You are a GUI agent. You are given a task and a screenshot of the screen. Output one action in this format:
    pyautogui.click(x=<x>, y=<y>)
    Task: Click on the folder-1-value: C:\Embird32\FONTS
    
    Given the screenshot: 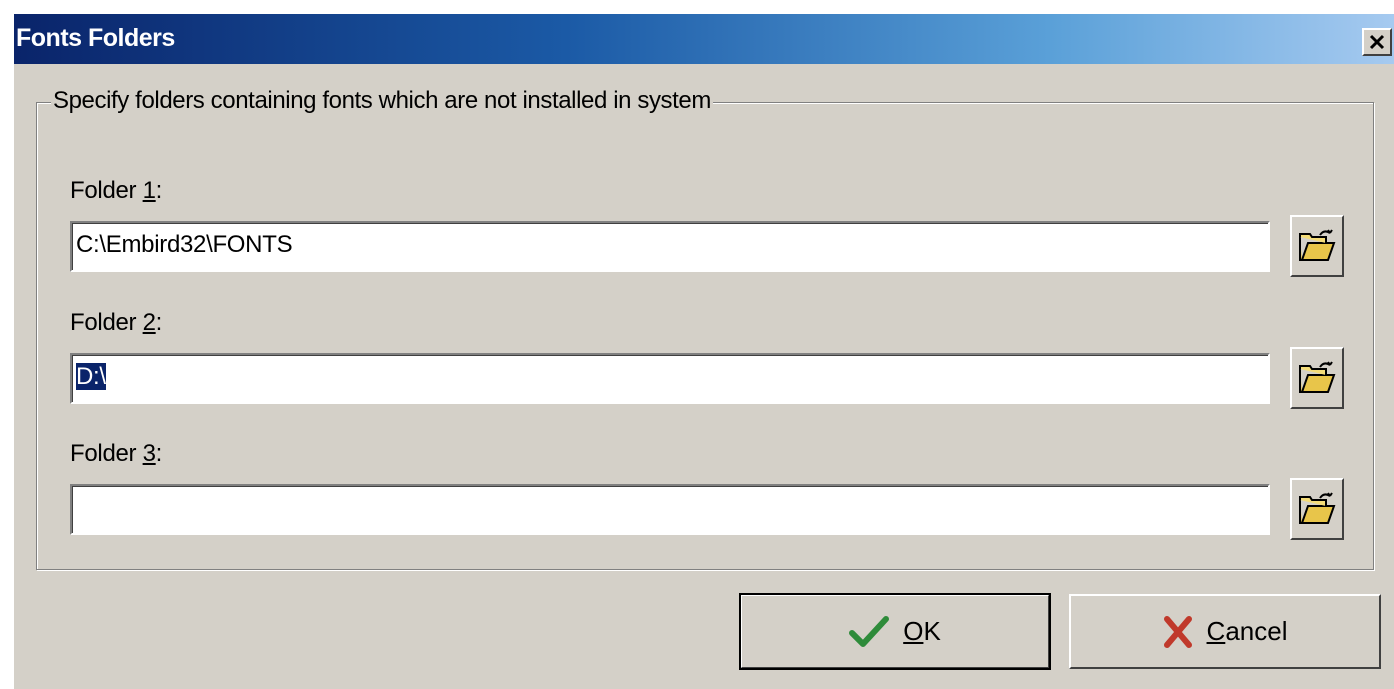 What is the action you would take?
    pyautogui.click(x=184, y=244)
    